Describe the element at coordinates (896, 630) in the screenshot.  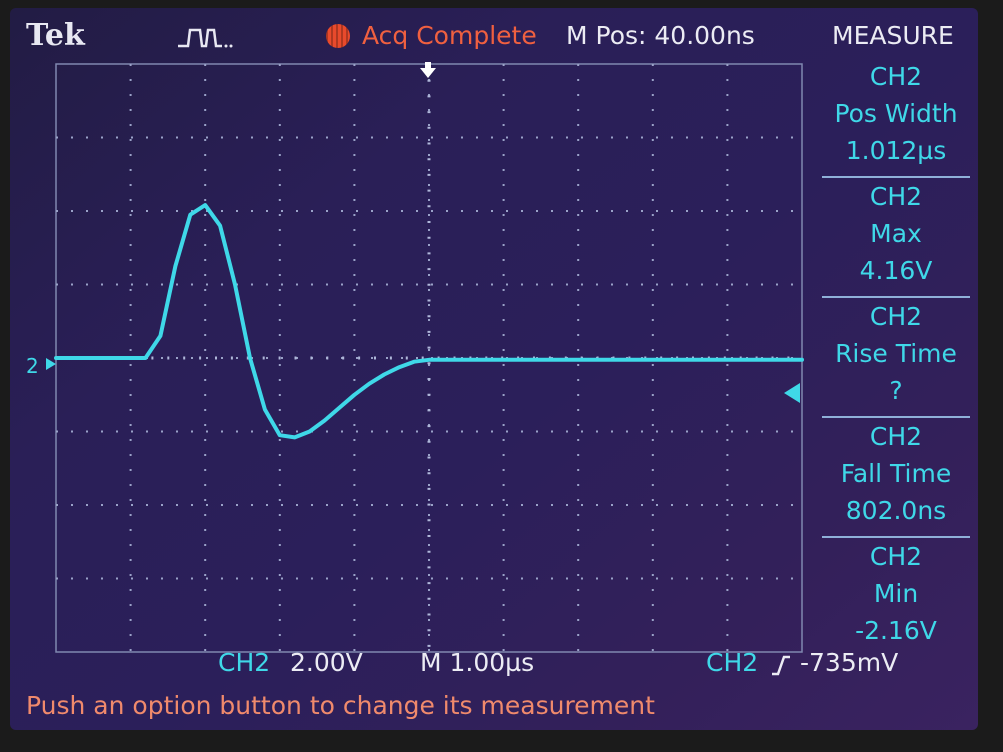
I see `measurement-value: -2.16V` at that location.